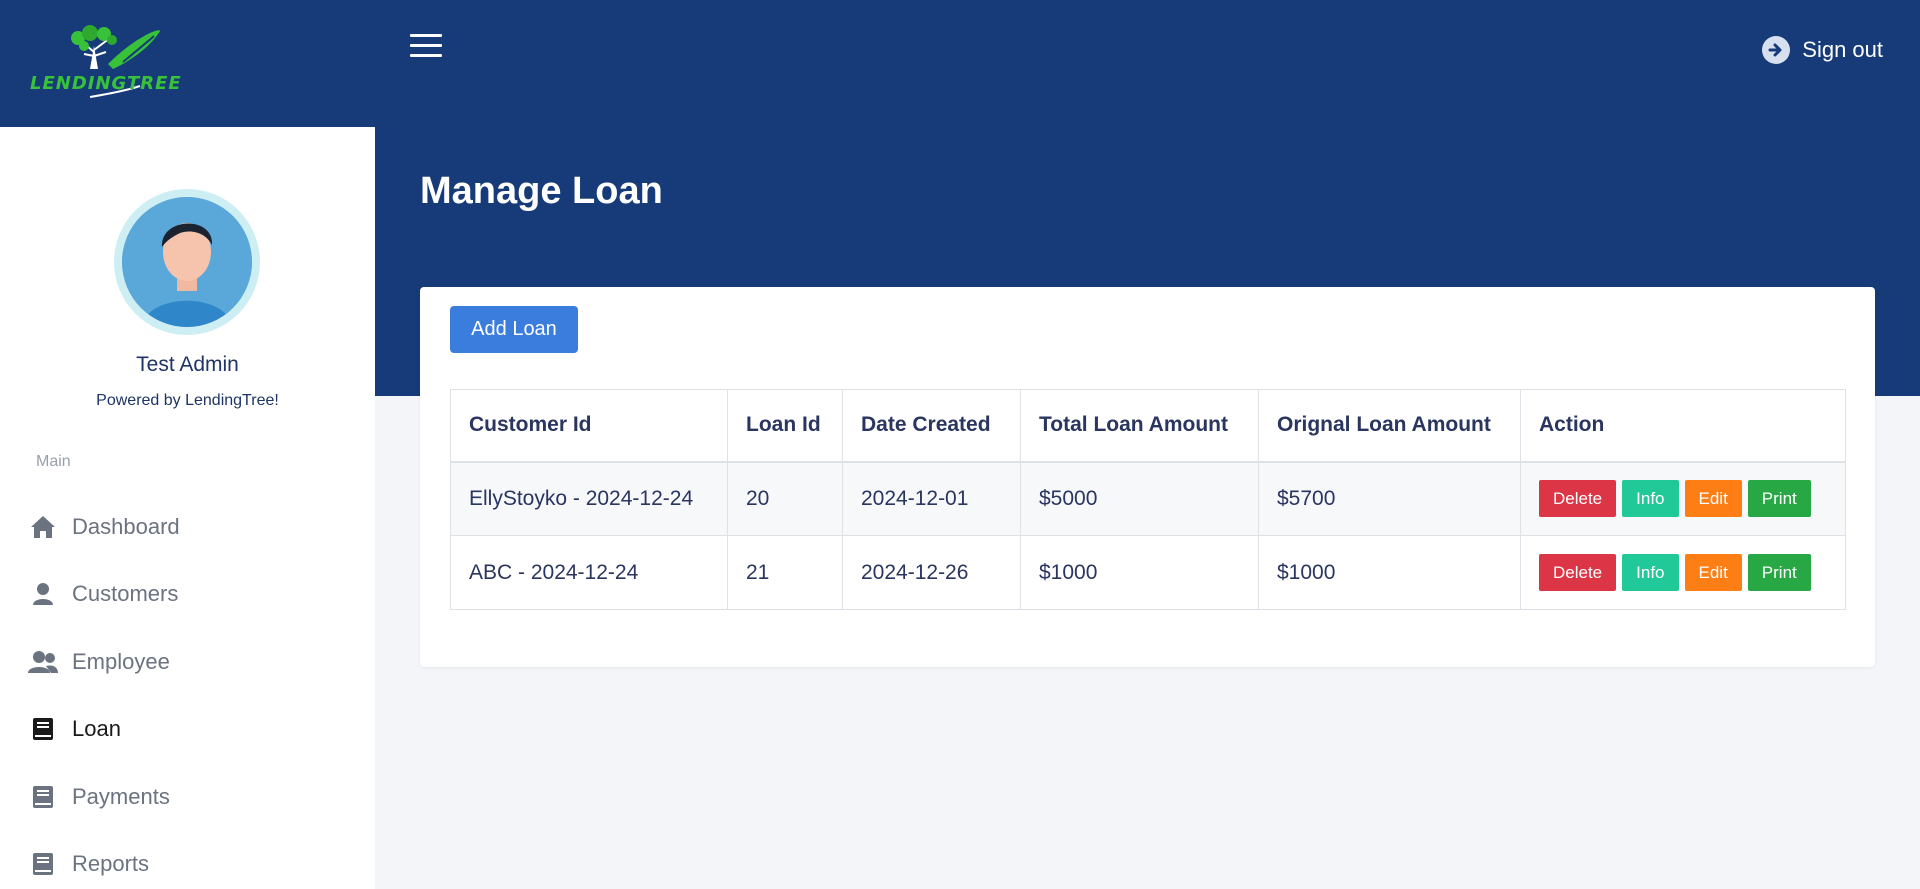  What do you see at coordinates (1842, 49) in the screenshot?
I see `signout-label: Sign out` at bounding box center [1842, 49].